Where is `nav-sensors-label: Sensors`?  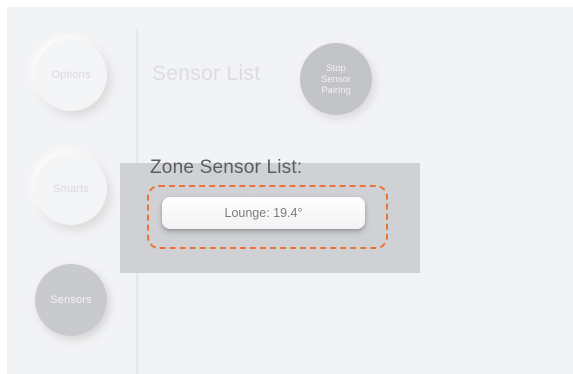
nav-sensors-label: Sensors is located at coordinates (71, 300).